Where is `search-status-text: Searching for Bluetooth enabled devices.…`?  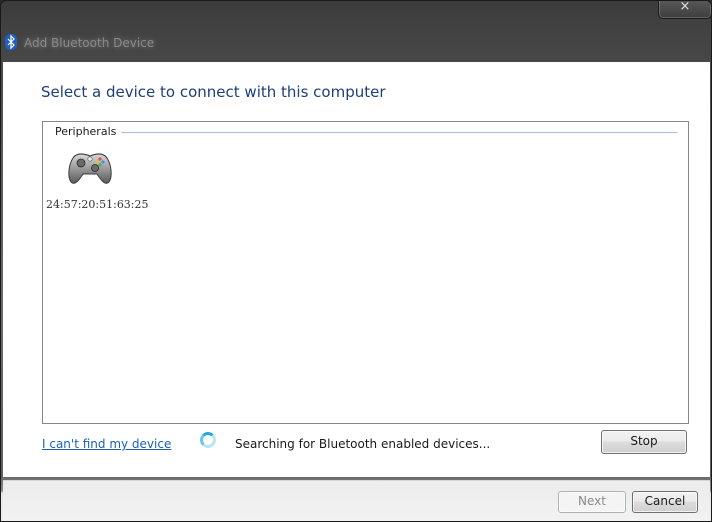 search-status-text: Searching for Bluetooth enabled devices.… is located at coordinates (363, 444).